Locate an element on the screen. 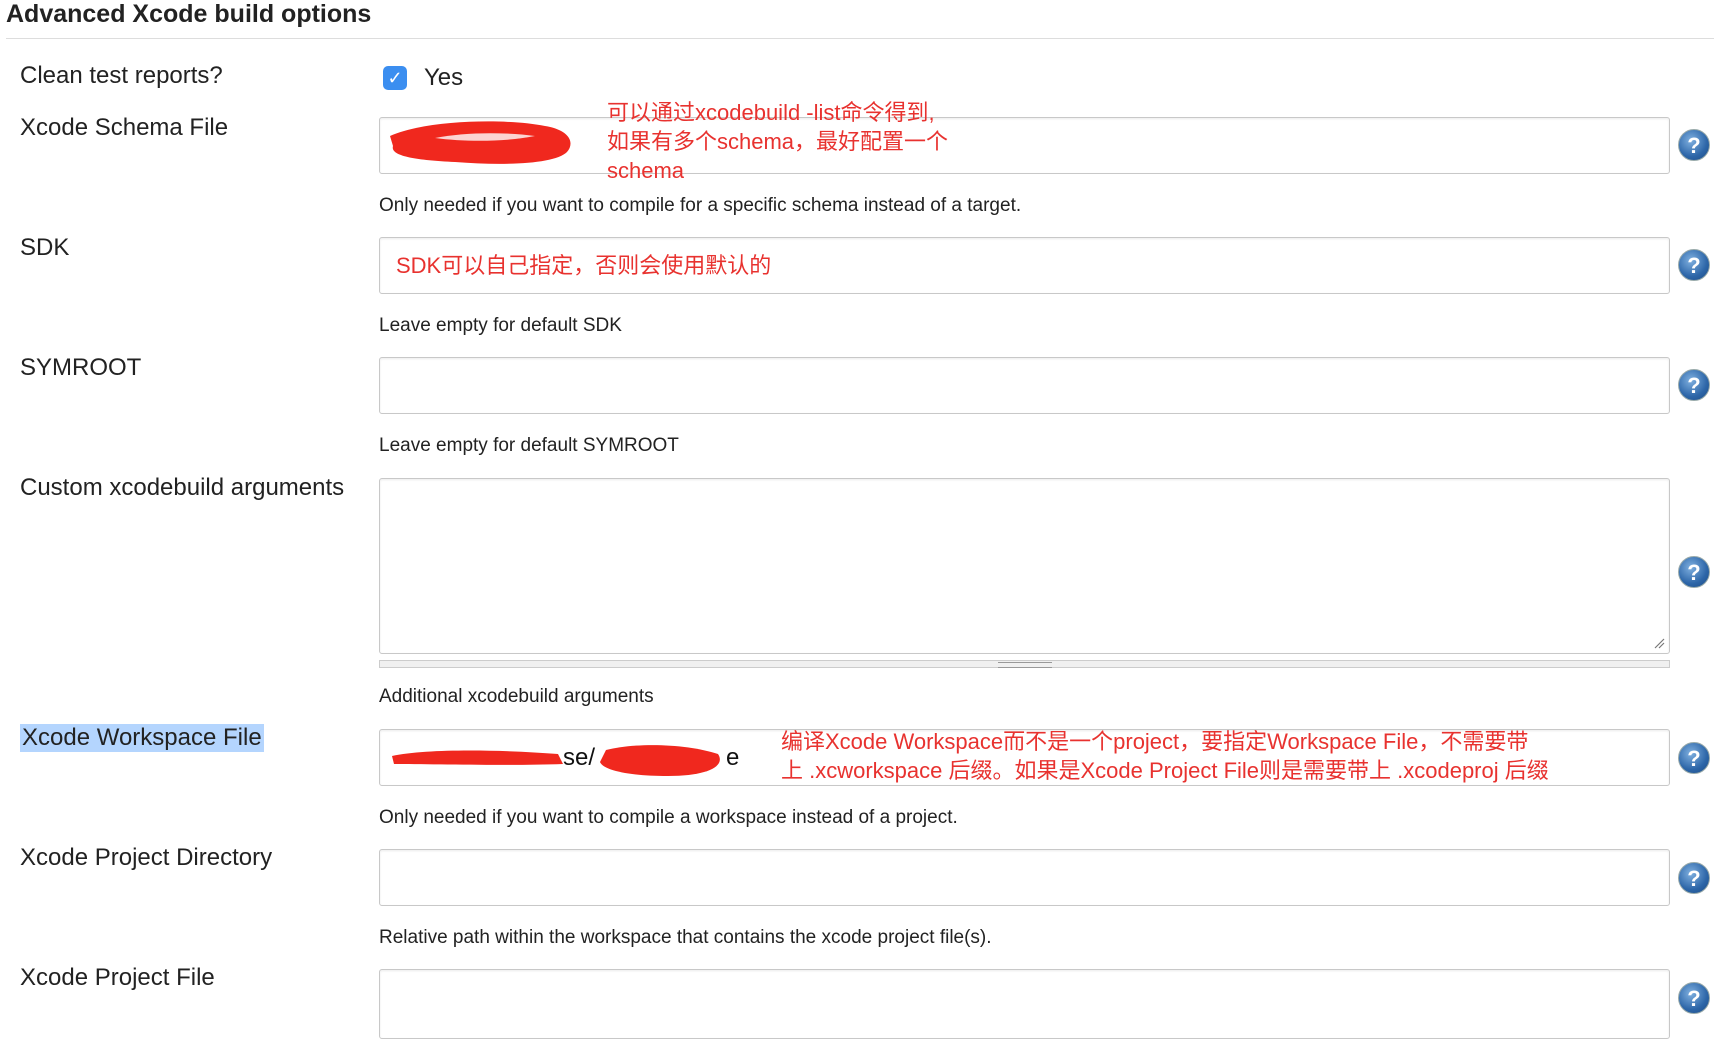  symroot-help-icon: ? is located at coordinates (1694, 385).